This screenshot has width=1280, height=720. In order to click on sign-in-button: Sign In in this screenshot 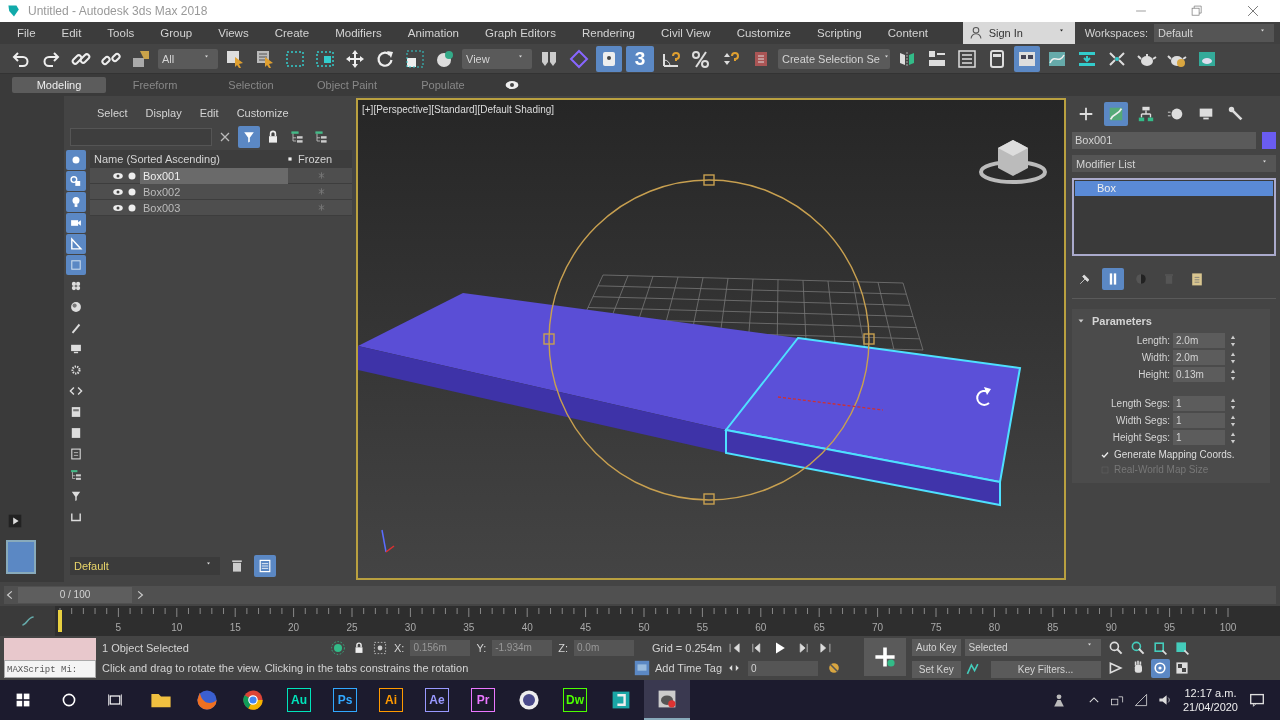, I will do `click(1018, 33)`.